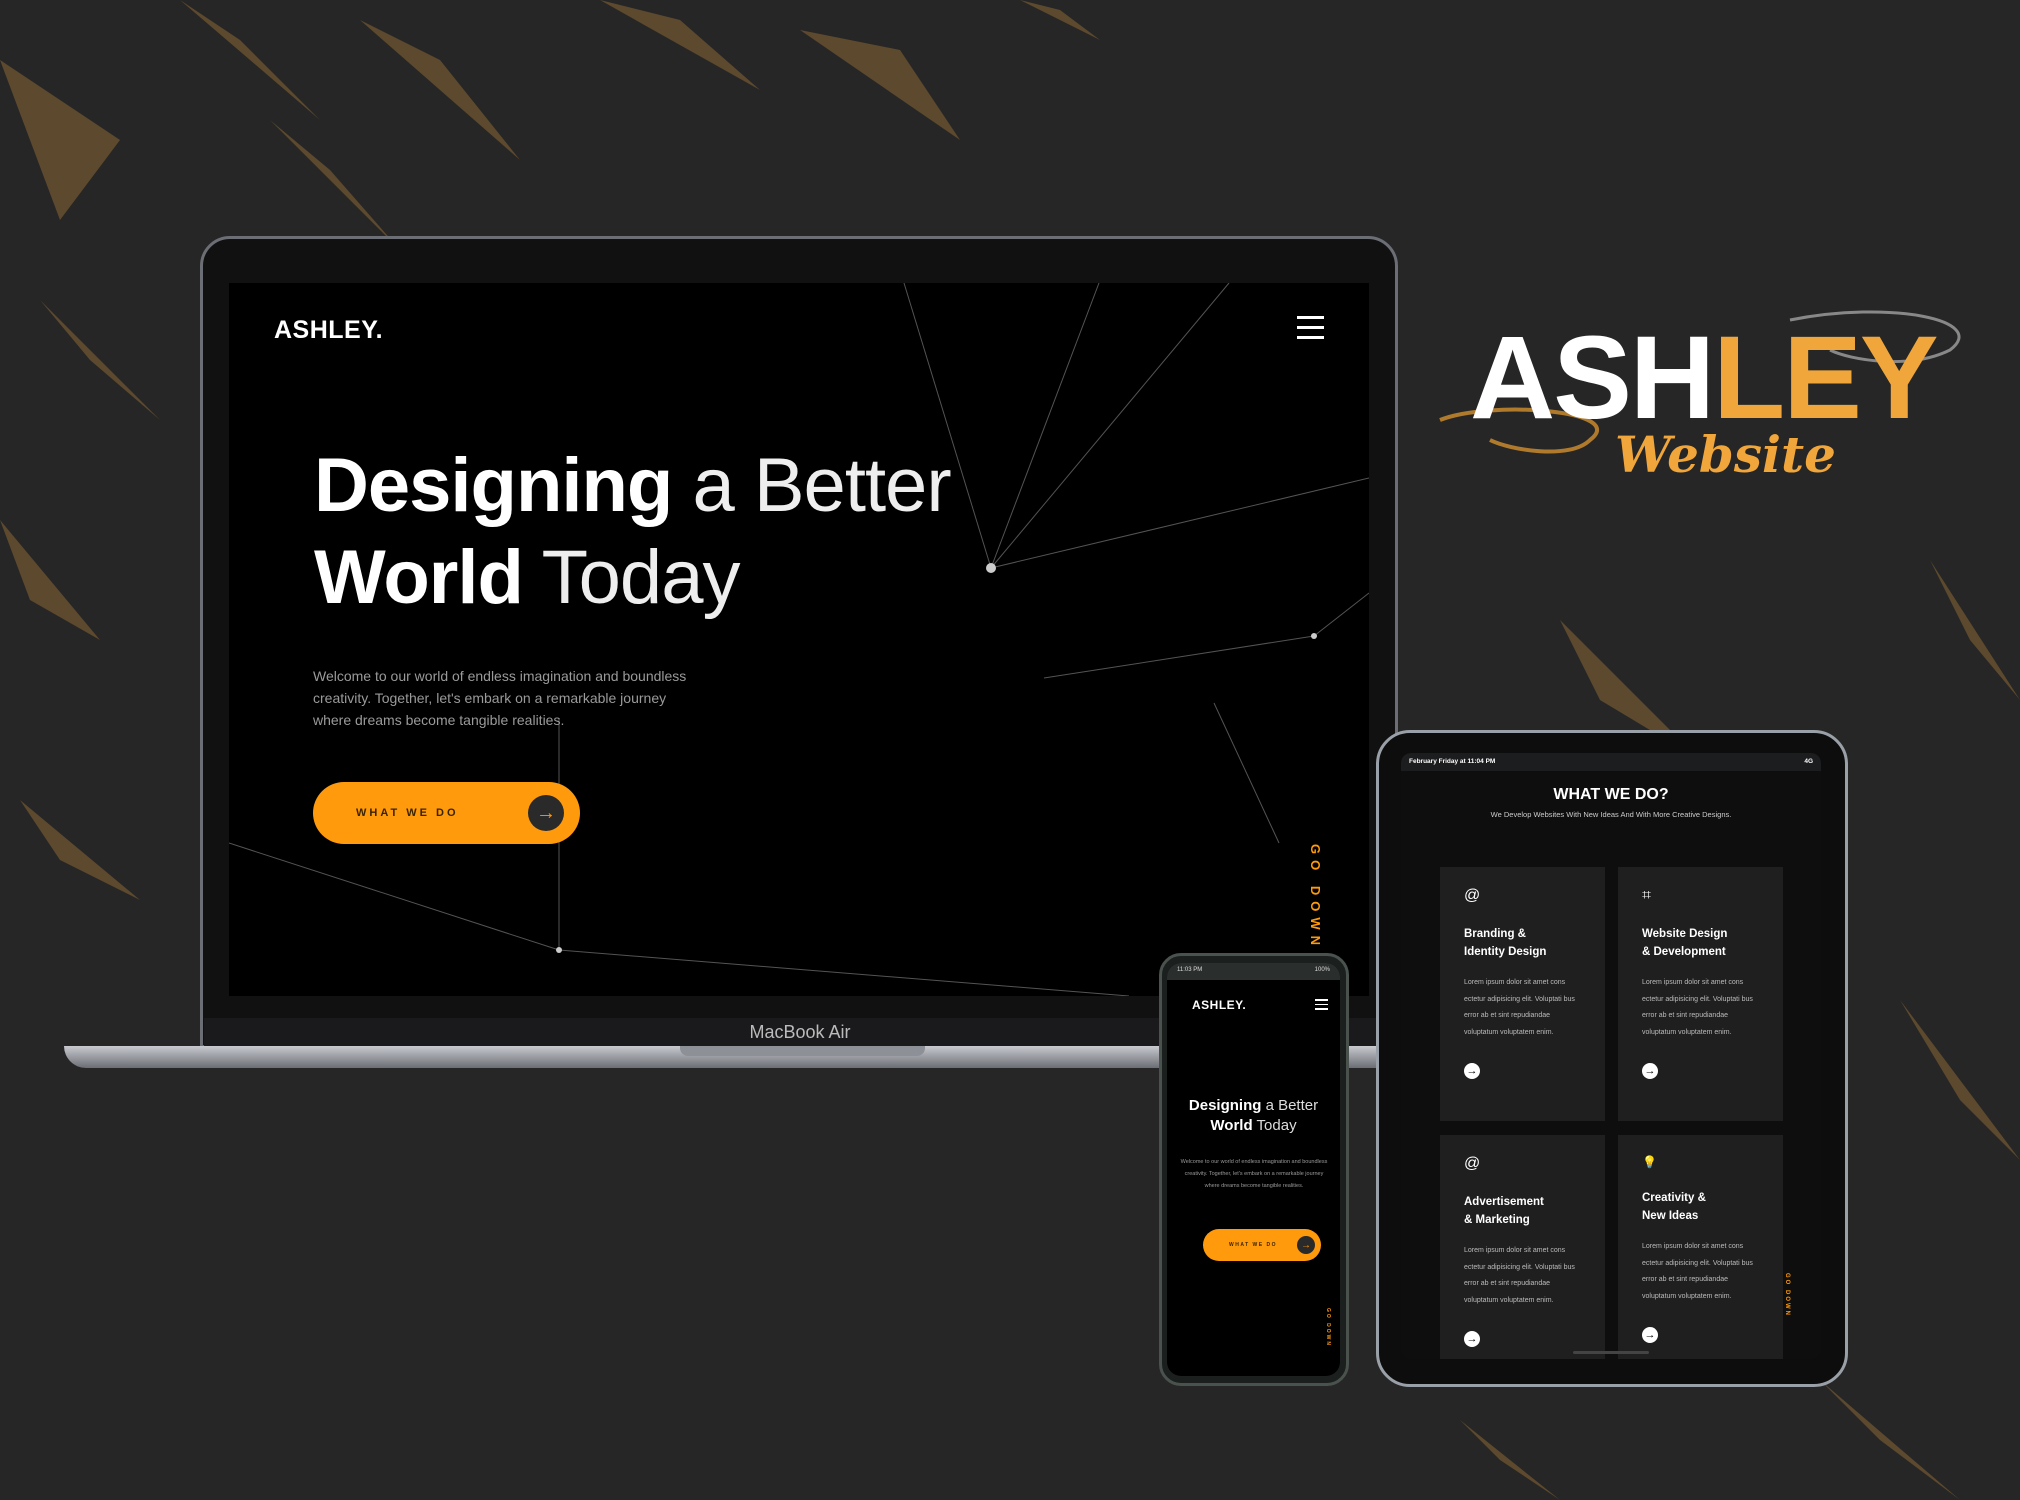  What do you see at coordinates (1505, 952) in the screenshot?
I see `card-title: Identity Design` at bounding box center [1505, 952].